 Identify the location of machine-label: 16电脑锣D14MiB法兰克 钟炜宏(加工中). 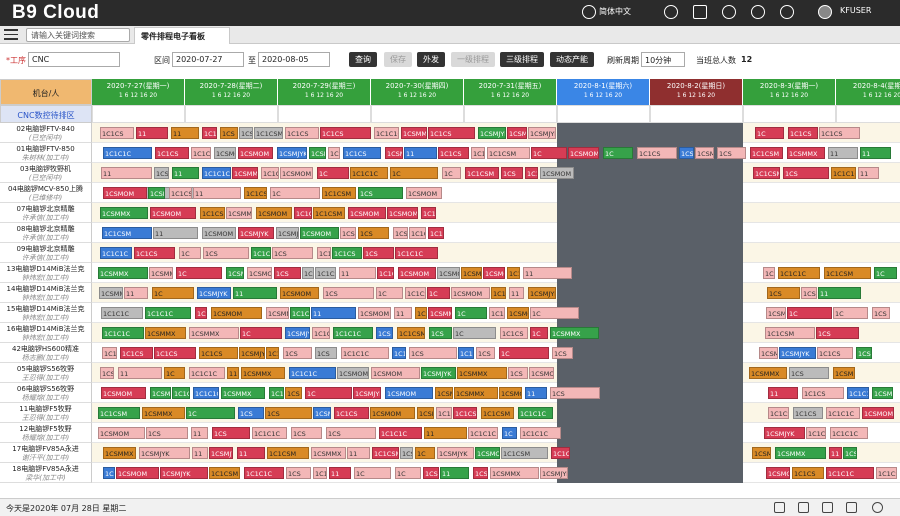
(46, 333).